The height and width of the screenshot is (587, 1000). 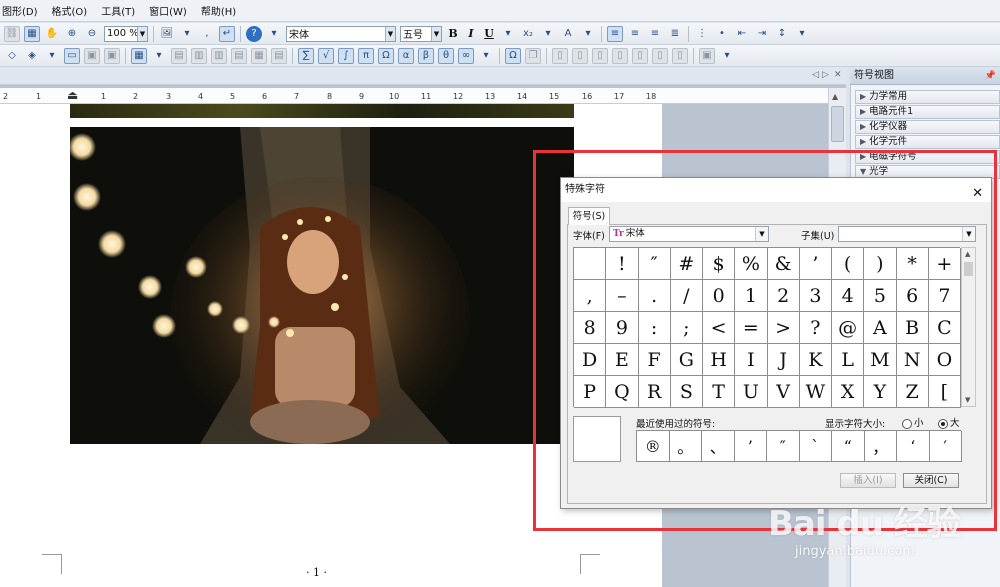 What do you see at coordinates (421, 33) in the screenshot?
I see `font-size-select: 五号 ▼` at bounding box center [421, 33].